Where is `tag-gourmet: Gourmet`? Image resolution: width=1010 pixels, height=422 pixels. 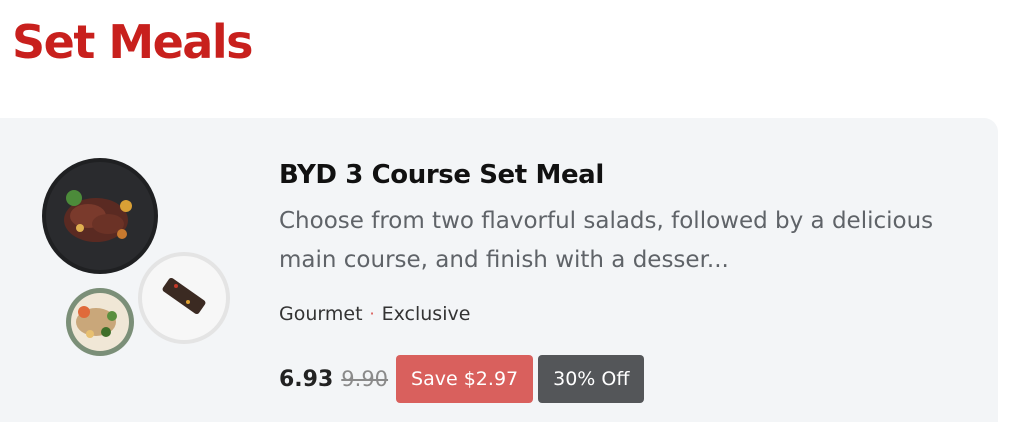 tag-gourmet: Gourmet is located at coordinates (321, 314).